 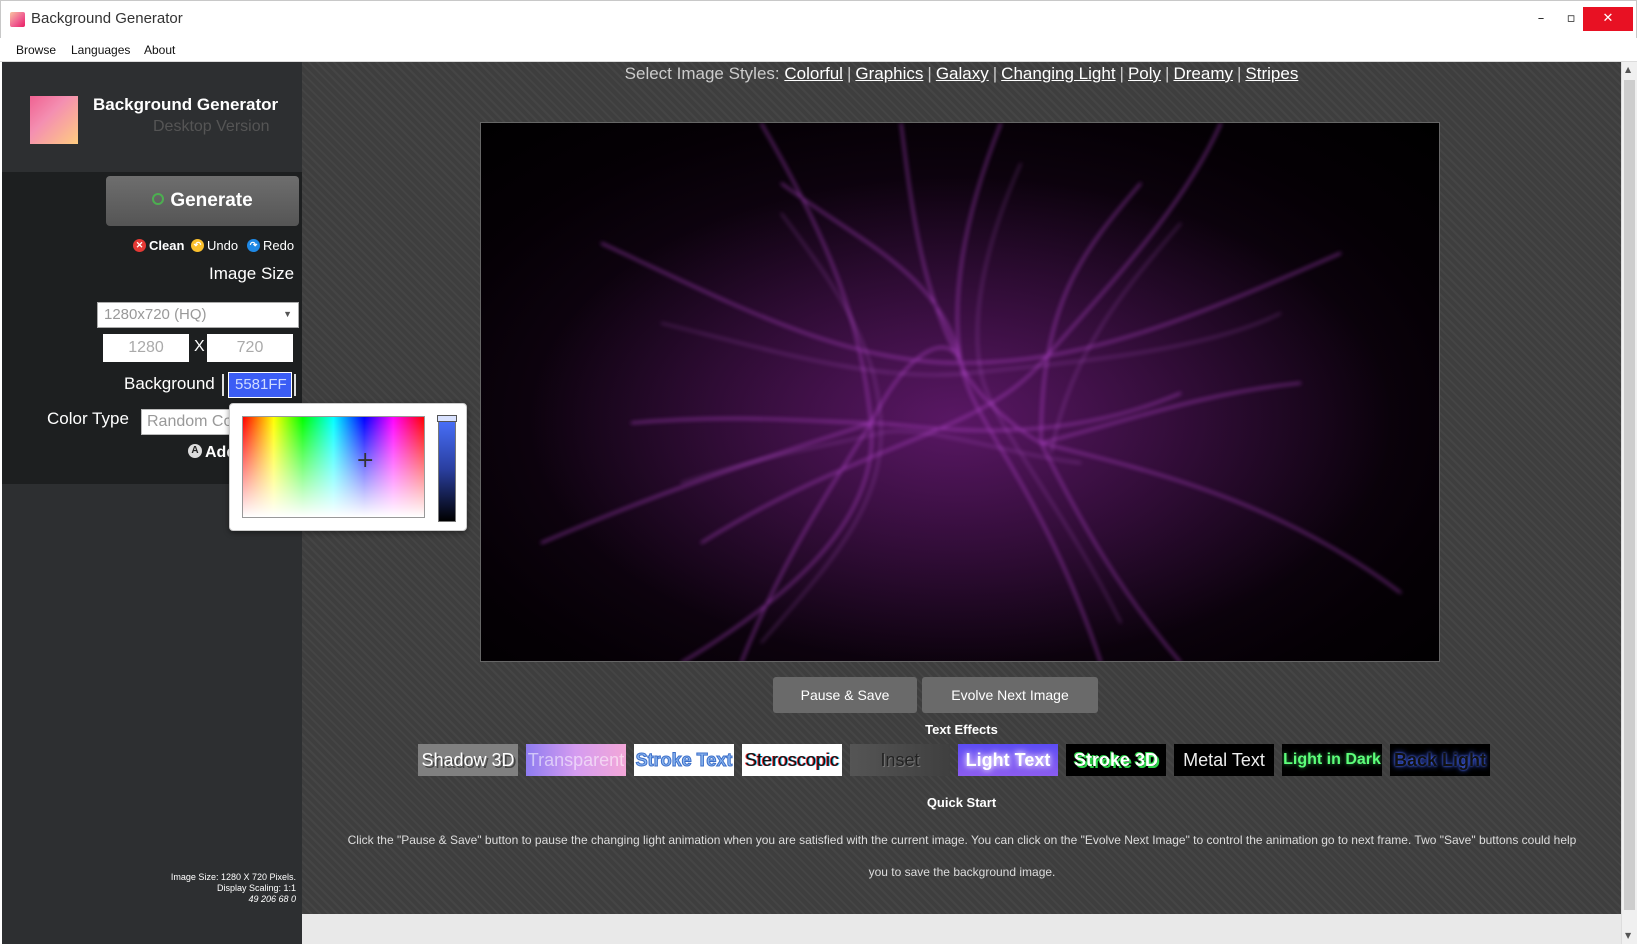 I want to click on chevron-down-icon: ▼, so click(x=287, y=314).